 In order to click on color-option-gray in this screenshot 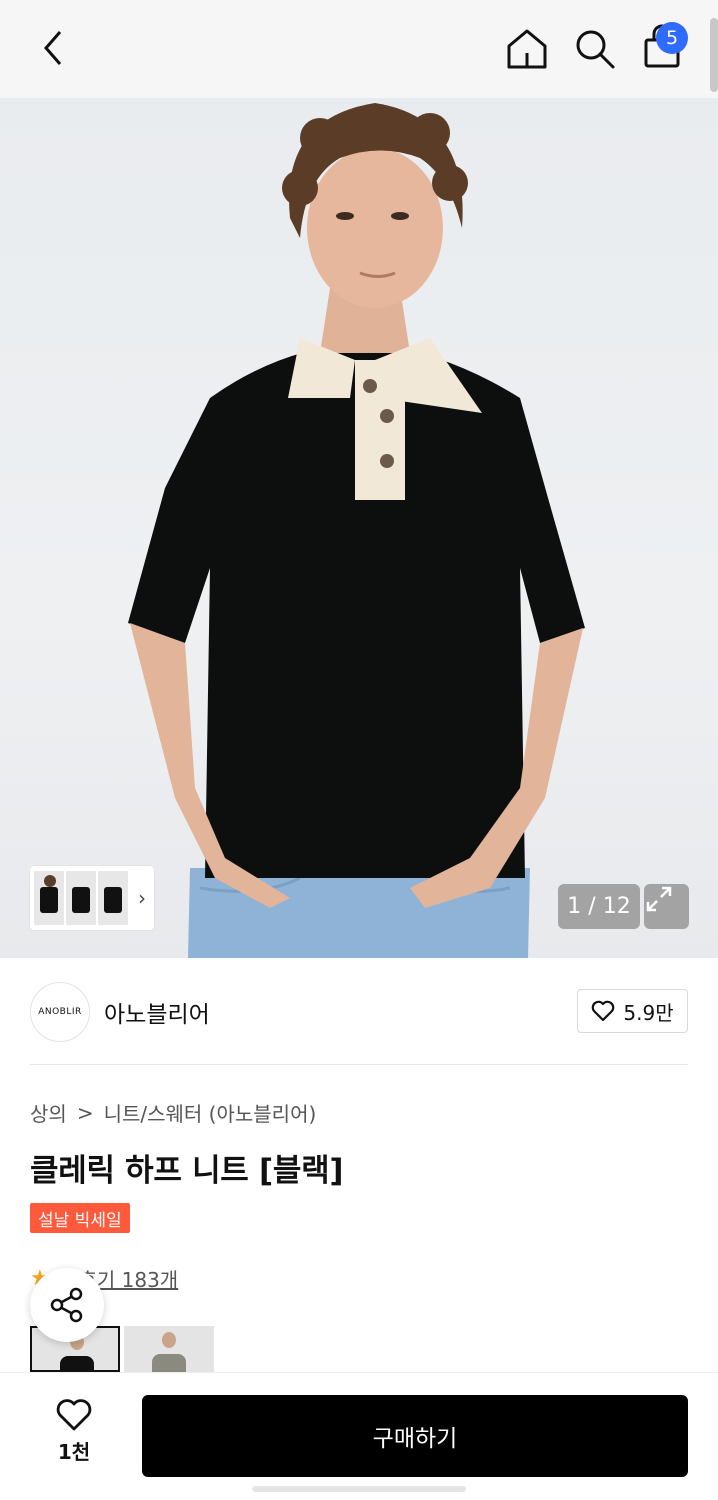, I will do `click(169, 1349)`.